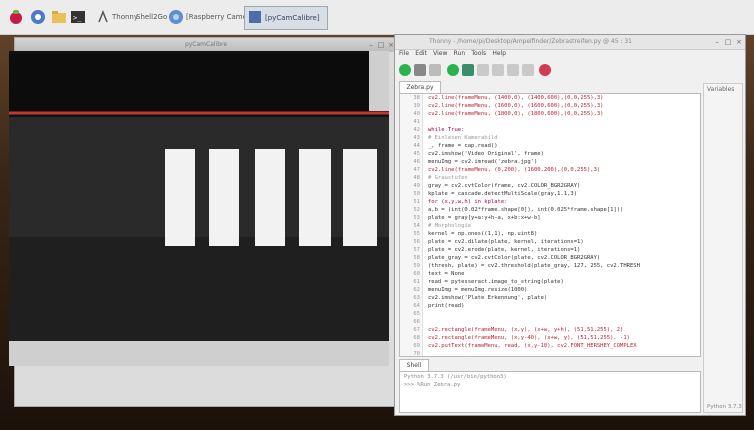 The image size is (754, 430). I want to click on line-number: 54, so click(416, 226).